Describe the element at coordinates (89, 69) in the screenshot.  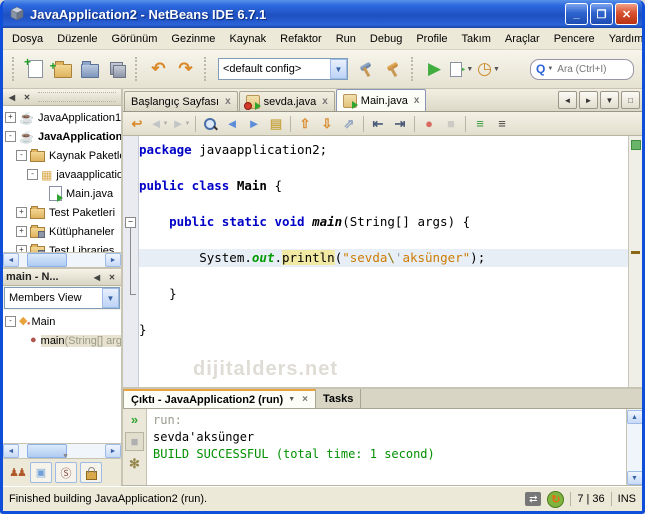
I see `open-project-button` at that location.